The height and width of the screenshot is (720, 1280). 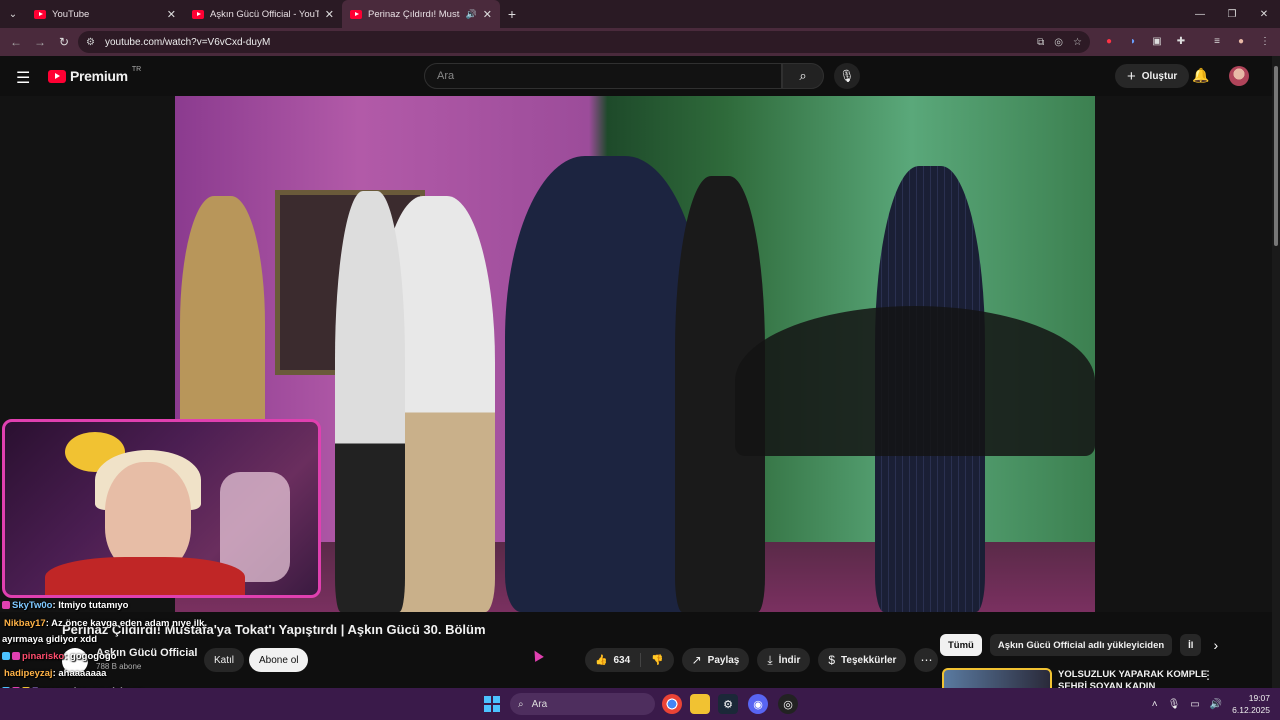 I want to click on window-controls: — ❐ ✕, so click(x=1232, y=14).